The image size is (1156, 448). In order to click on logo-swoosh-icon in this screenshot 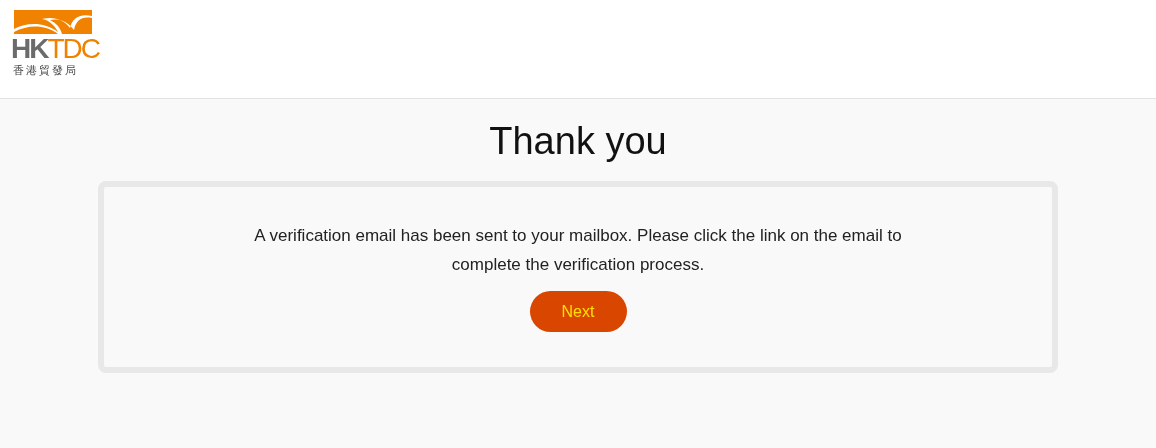, I will do `click(53, 22)`.